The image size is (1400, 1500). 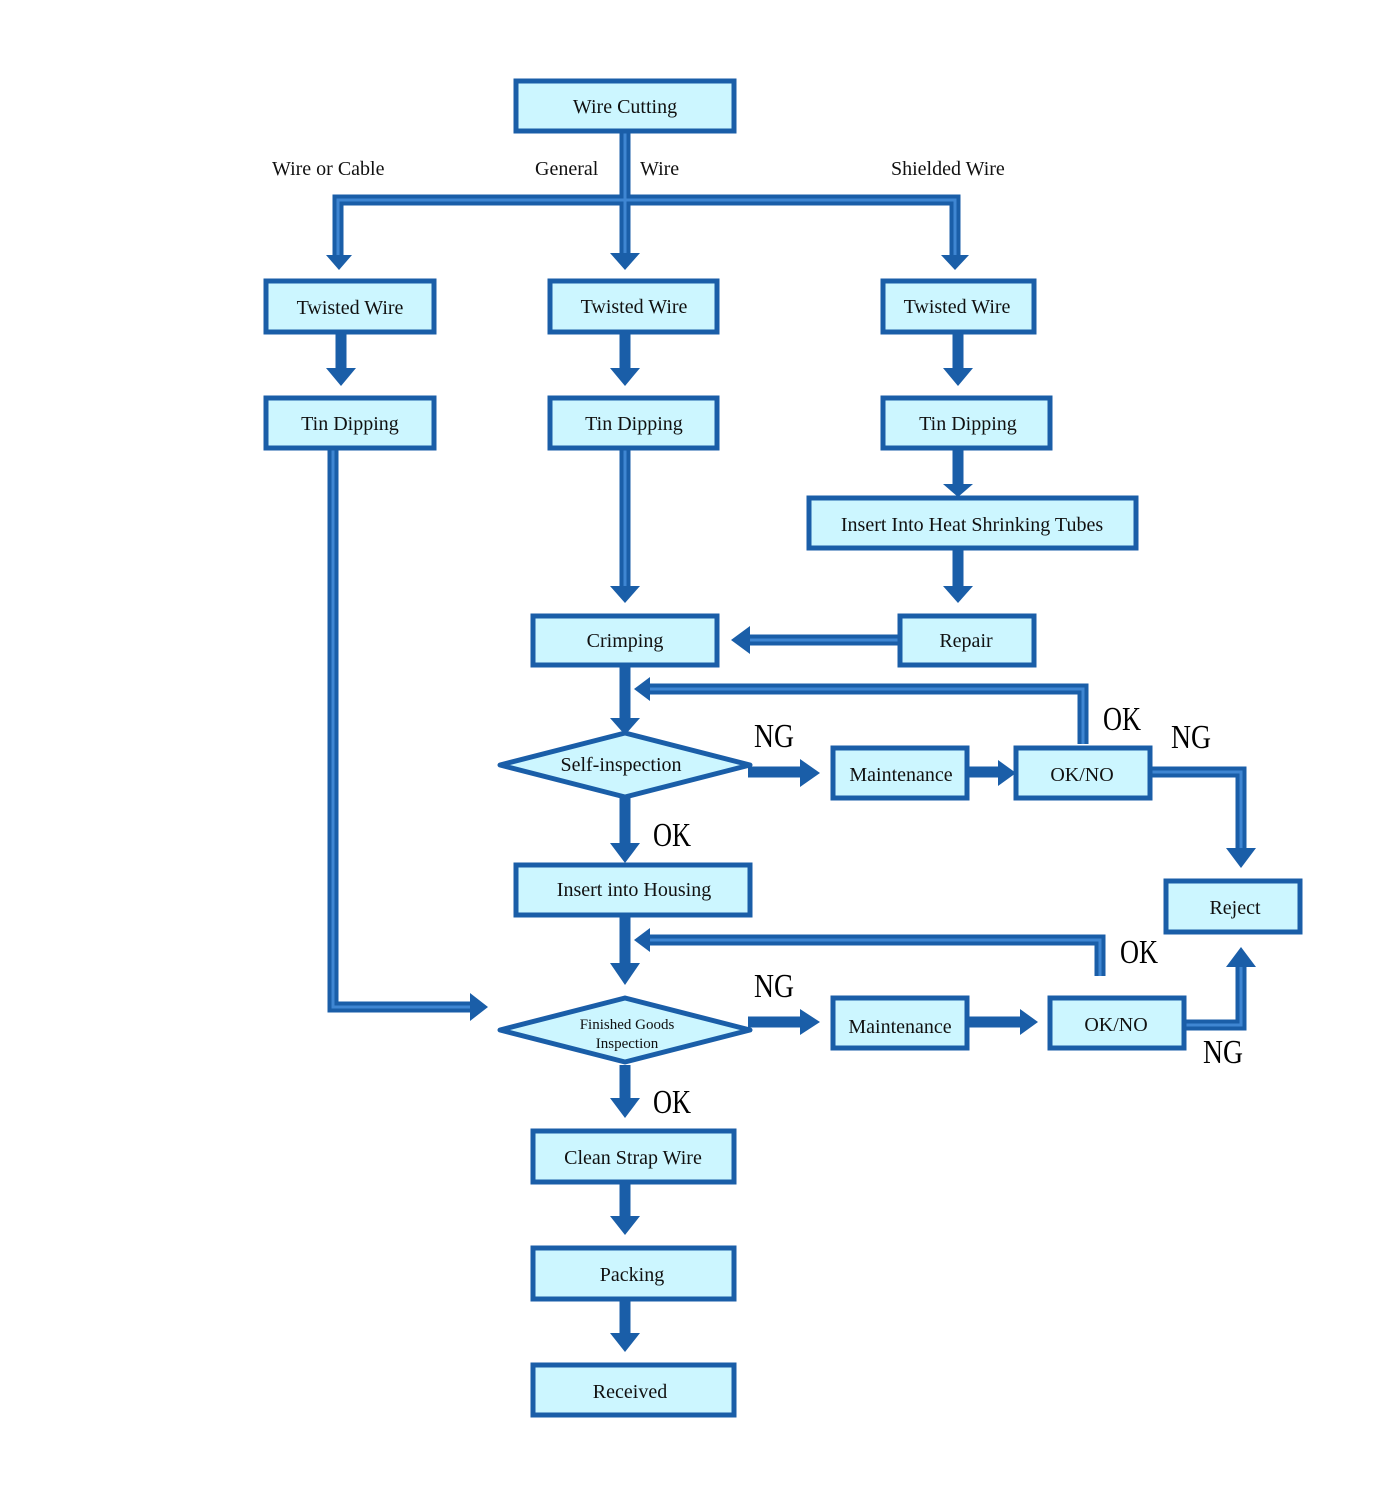 What do you see at coordinates (1191, 737) in the screenshot?
I see `edge-label-okno1-ng: NG` at bounding box center [1191, 737].